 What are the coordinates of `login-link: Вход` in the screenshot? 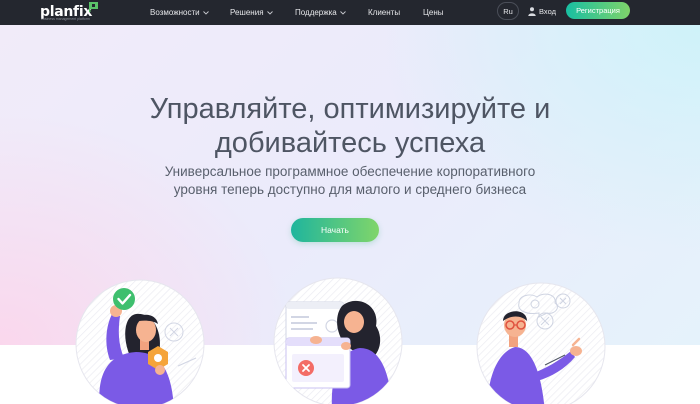 It's located at (542, 11).